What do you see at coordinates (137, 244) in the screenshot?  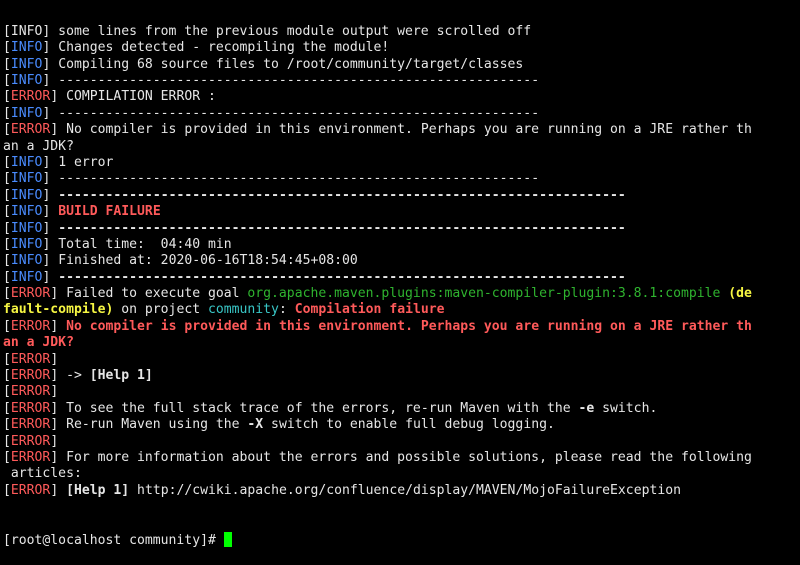 I see `output-text: ] Total time: 04:40 min` at bounding box center [137, 244].